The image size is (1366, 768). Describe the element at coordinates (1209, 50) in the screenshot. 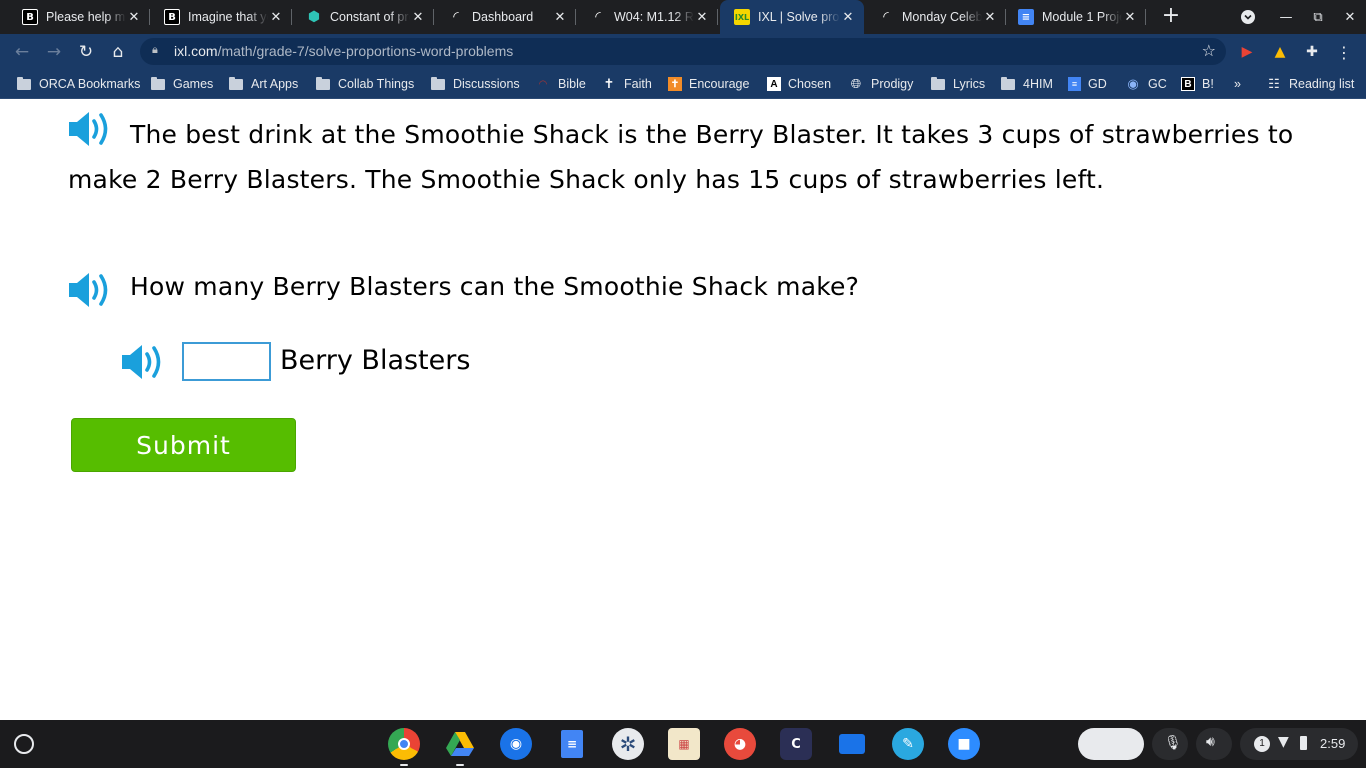

I see `bookmark-star-icon: ☆` at that location.